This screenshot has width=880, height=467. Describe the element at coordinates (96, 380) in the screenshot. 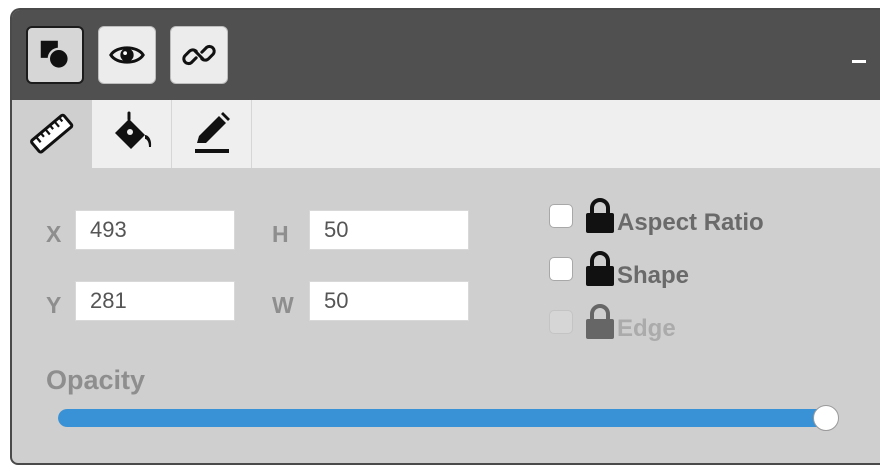

I see `opacity-label: Opacity` at that location.